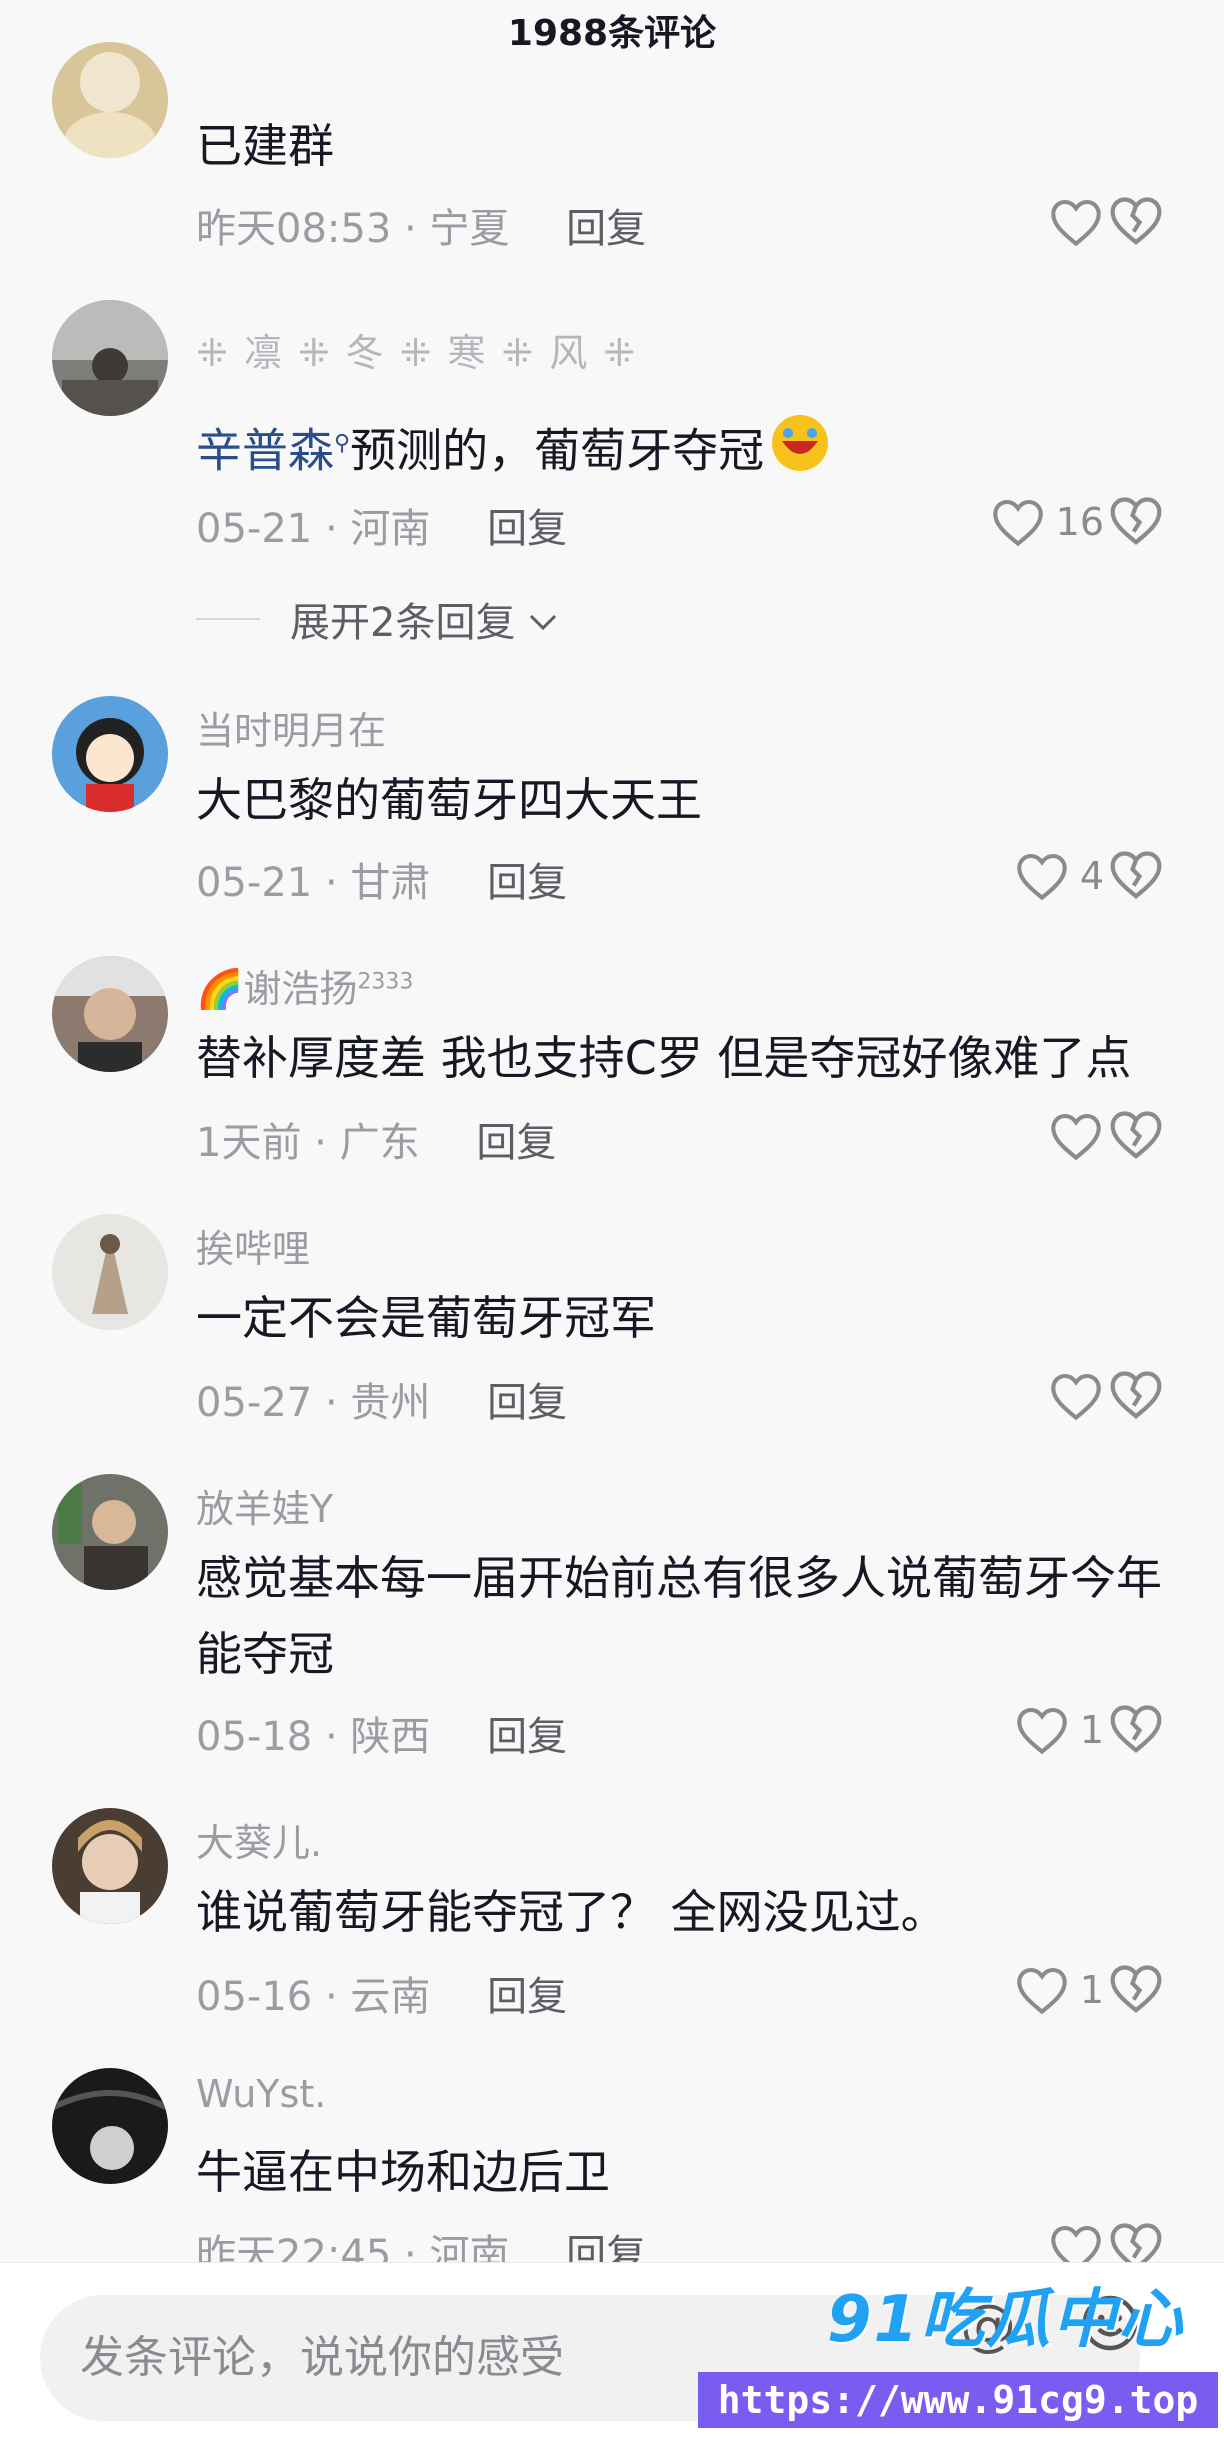  I want to click on comment-region: 宁夏, so click(469, 229).